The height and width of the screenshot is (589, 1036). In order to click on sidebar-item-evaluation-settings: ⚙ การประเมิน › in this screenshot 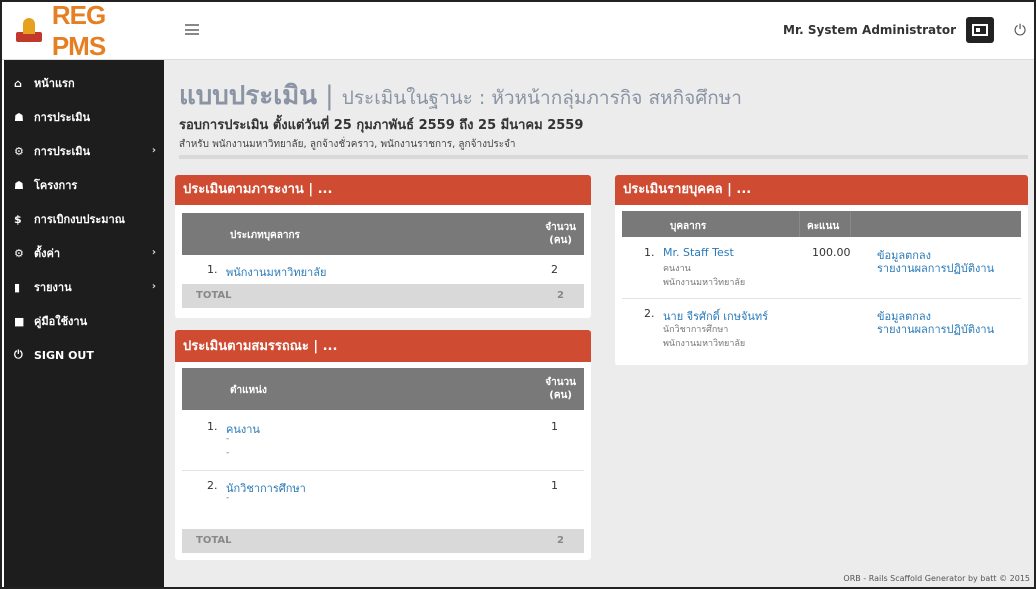, I will do `click(84, 151)`.